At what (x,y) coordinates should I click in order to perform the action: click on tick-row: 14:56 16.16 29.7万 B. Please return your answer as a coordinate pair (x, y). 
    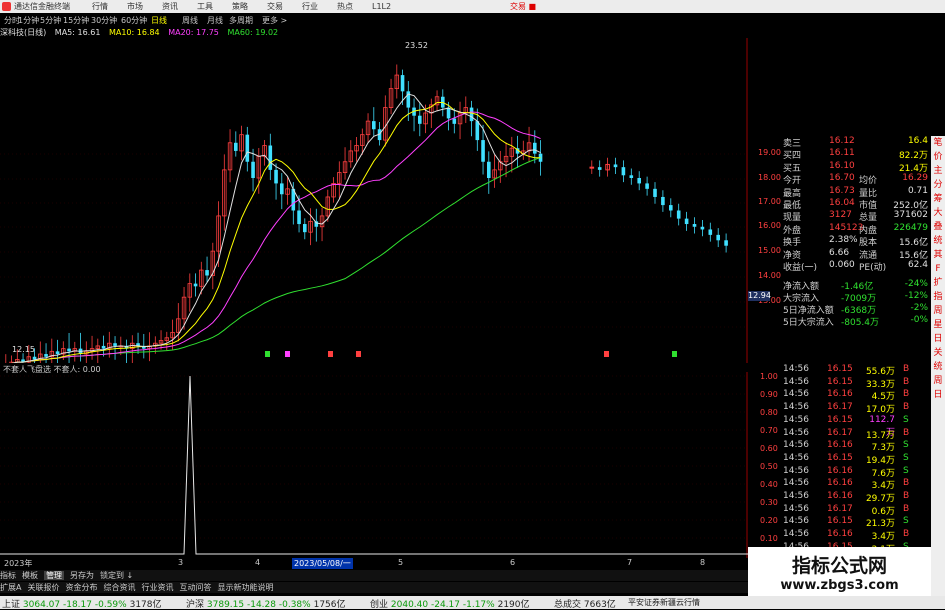
    Looking at the image, I should click on (854, 497).